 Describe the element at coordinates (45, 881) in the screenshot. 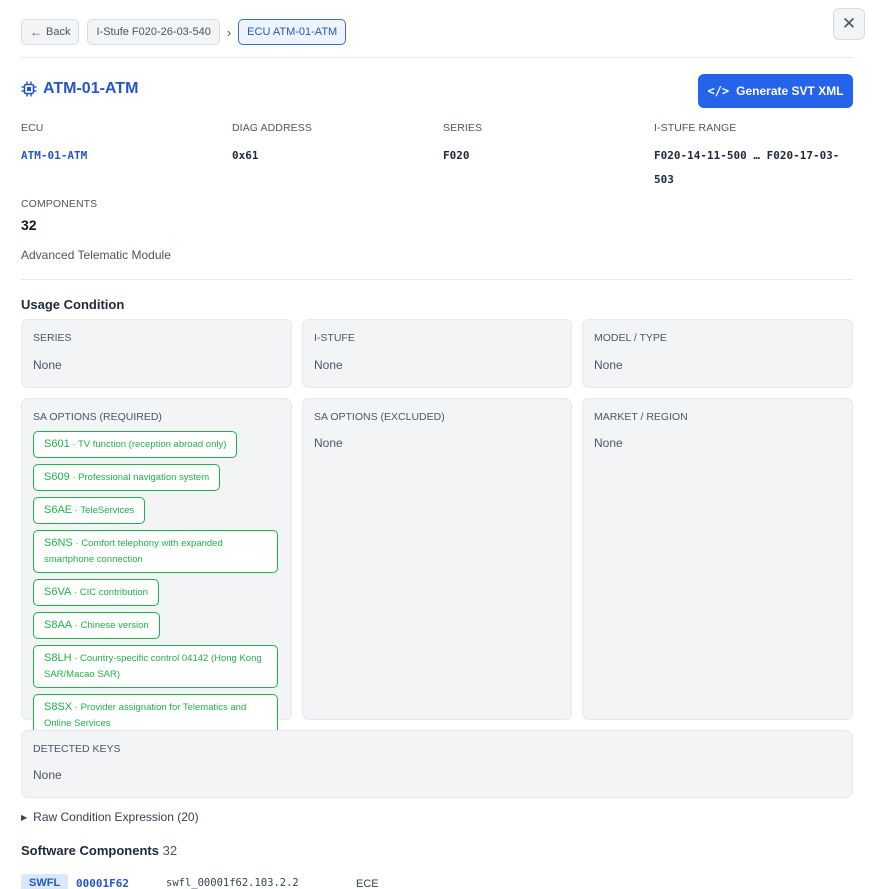

I see `sw-type-badge: SWFL` at that location.